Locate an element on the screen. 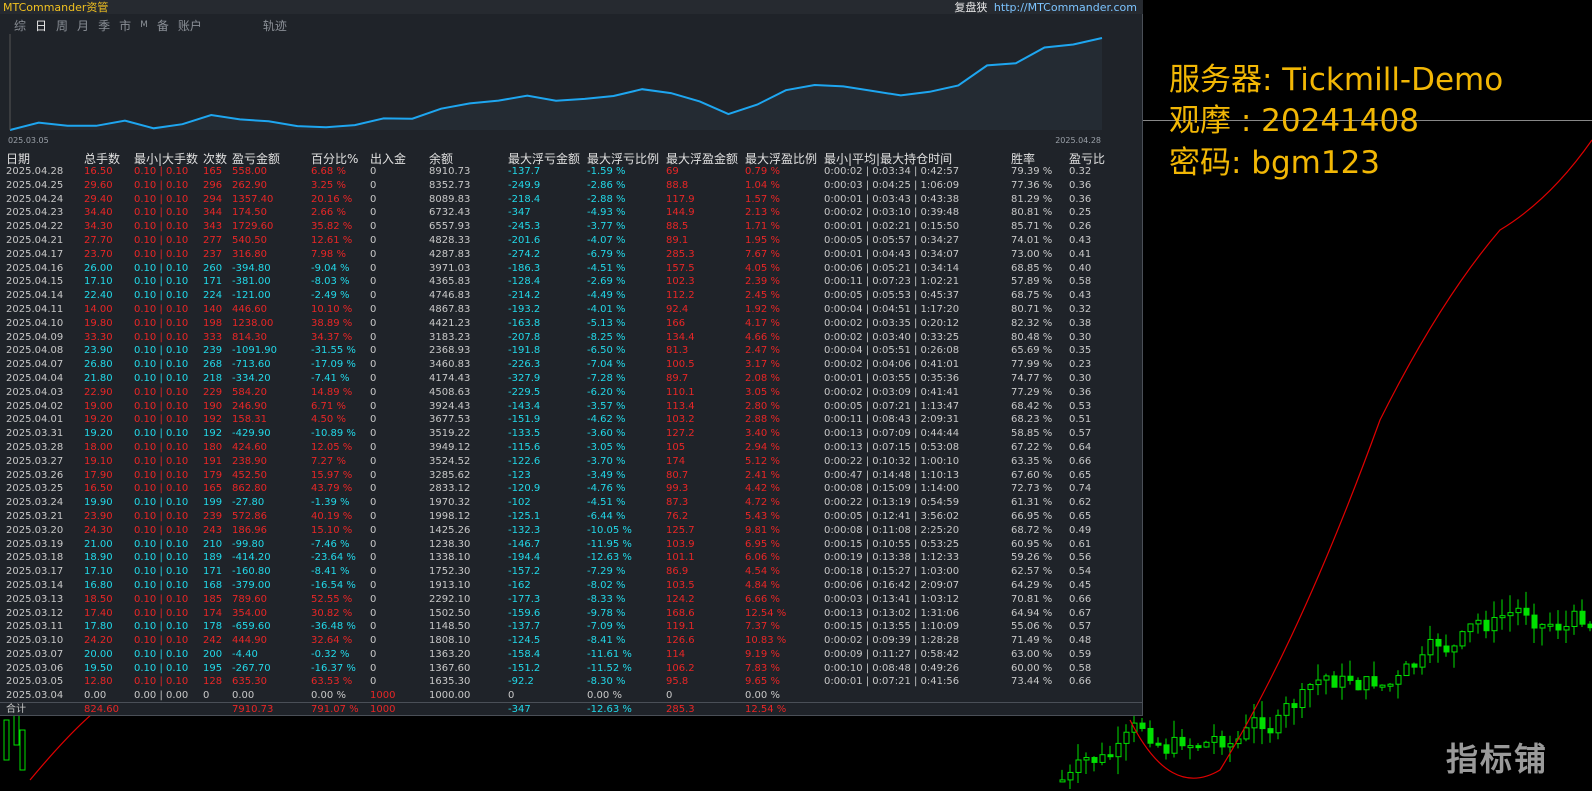  replay-link-group: 复盘狭 http://MTCommander.com is located at coordinates (1045, 7).